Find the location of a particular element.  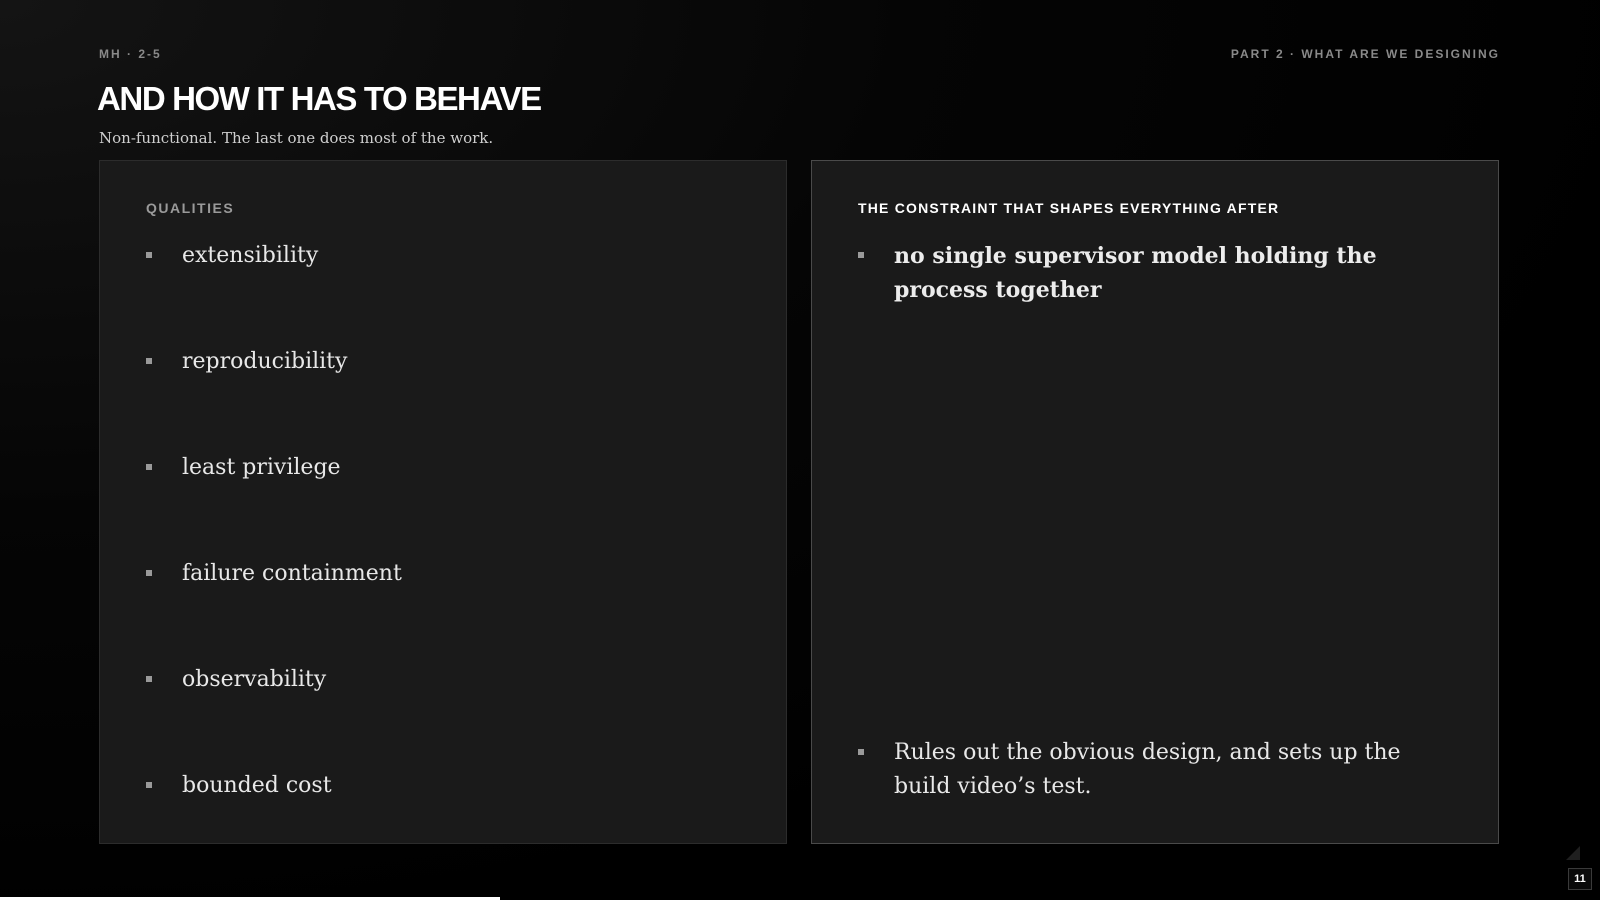

list-item-text: extensibility is located at coordinates (250, 255).